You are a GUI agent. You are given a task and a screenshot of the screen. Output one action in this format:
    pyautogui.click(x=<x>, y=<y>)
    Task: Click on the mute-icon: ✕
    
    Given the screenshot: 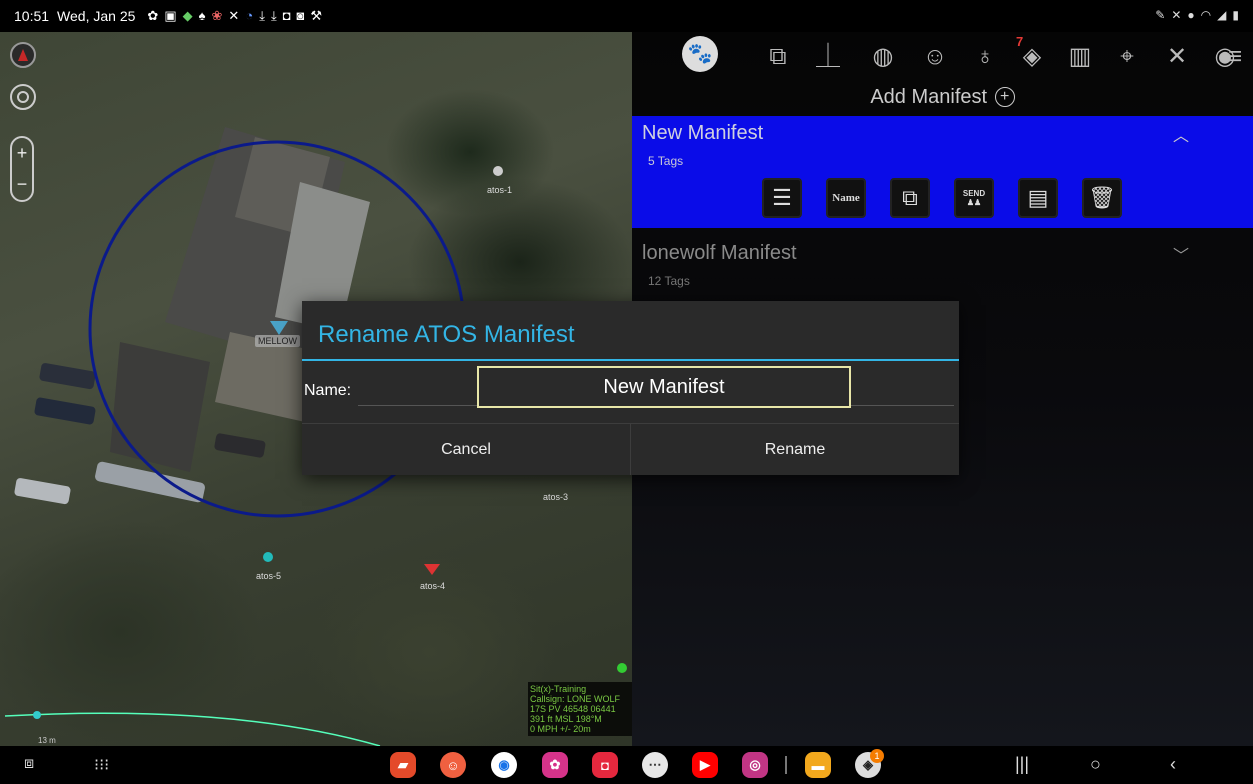 What is the action you would take?
    pyautogui.click(x=1176, y=15)
    